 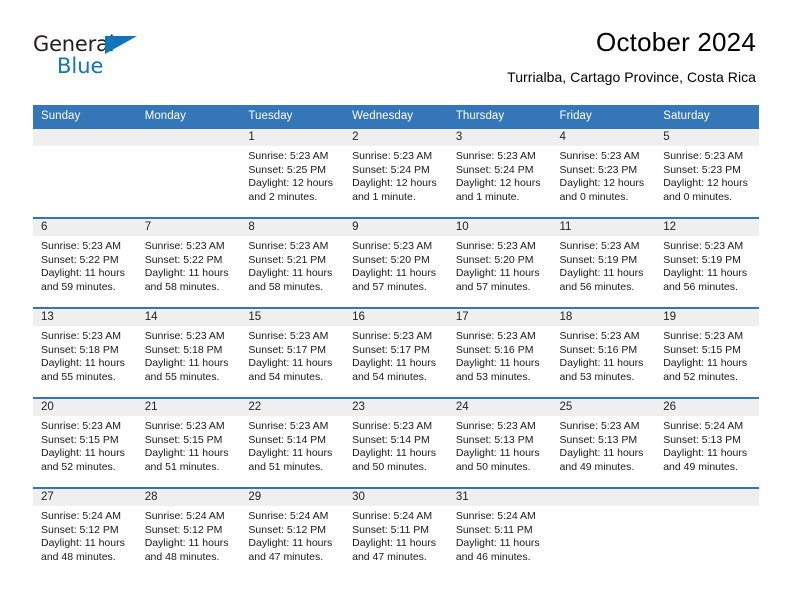 What do you see at coordinates (188, 497) in the screenshot?
I see `day-number: 28` at bounding box center [188, 497].